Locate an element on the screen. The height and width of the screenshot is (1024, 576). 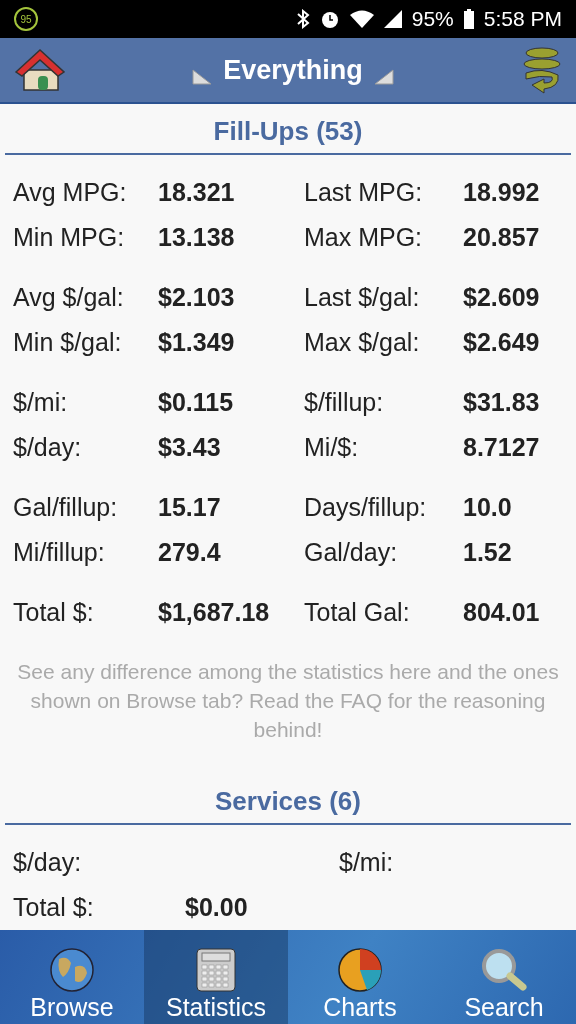
globe-icon is located at coordinates (72, 970).